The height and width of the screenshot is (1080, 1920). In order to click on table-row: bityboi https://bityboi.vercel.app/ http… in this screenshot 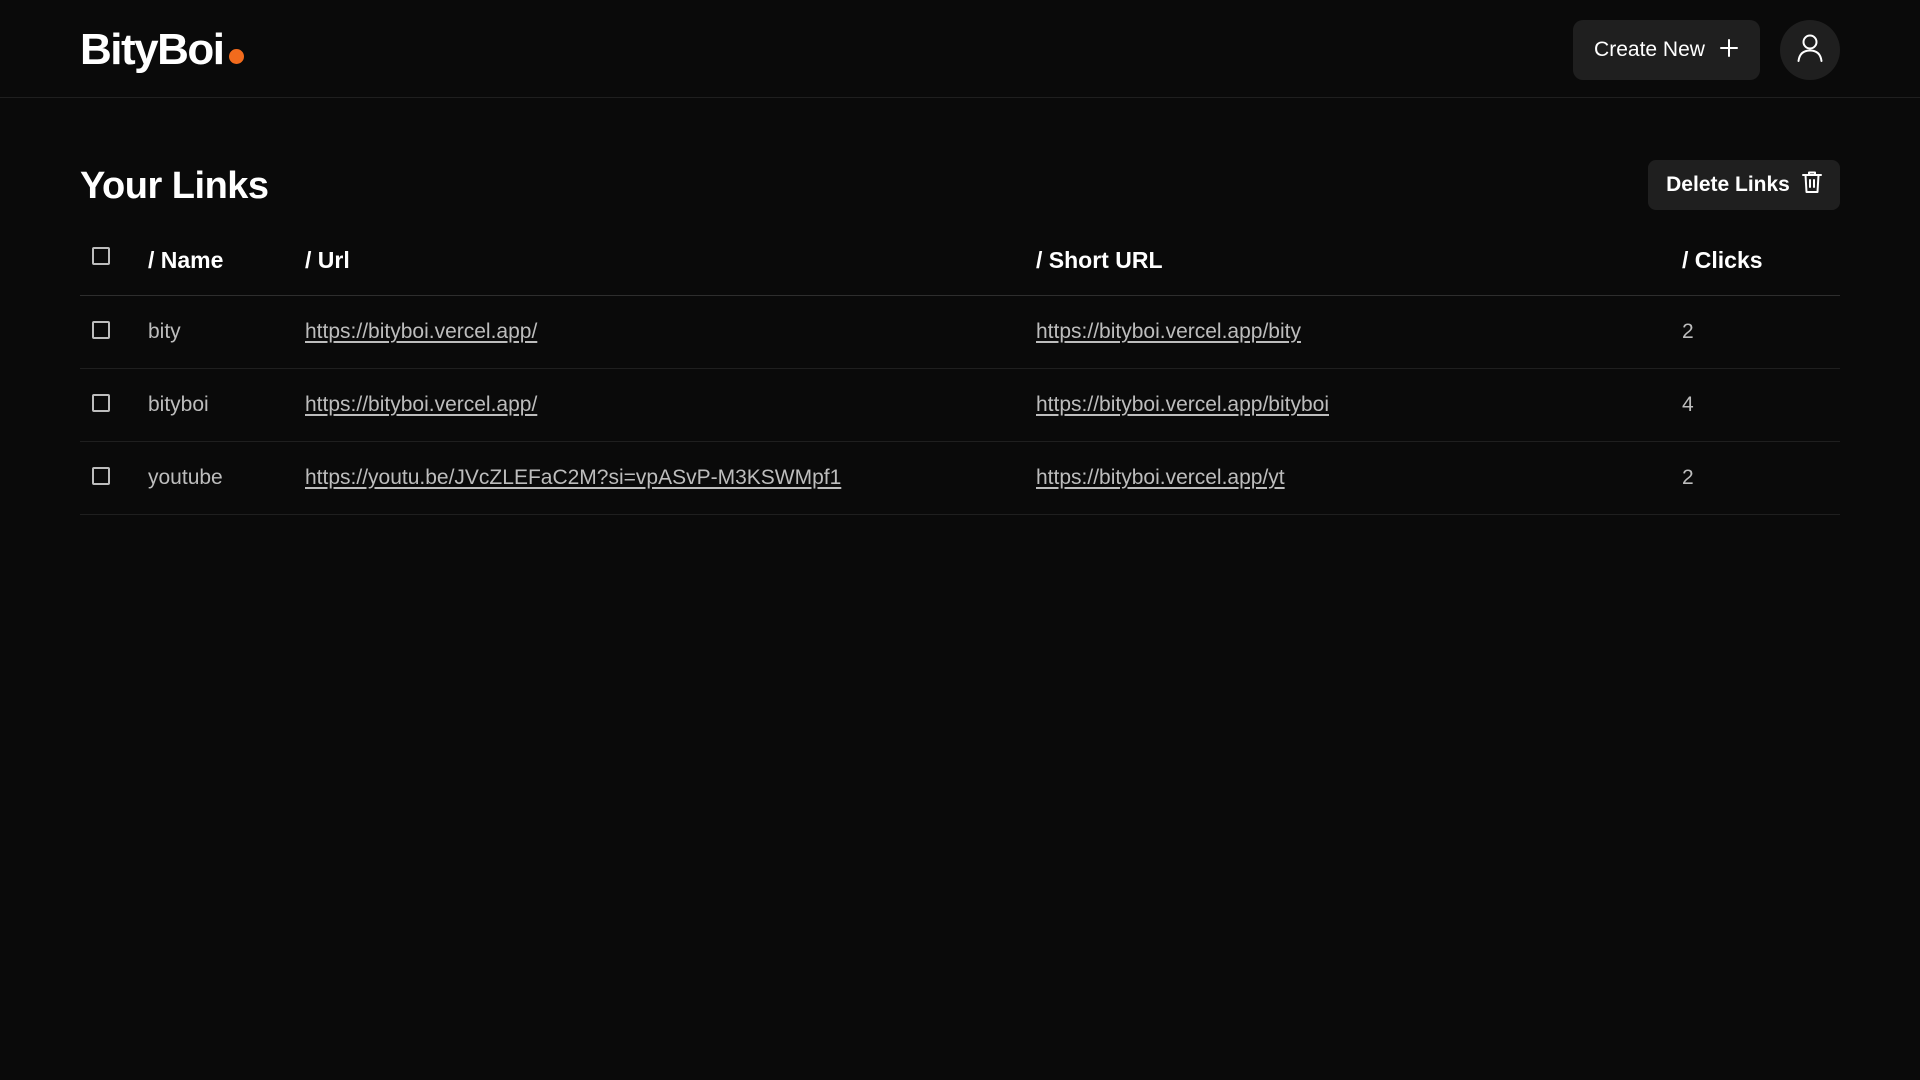, I will do `click(960, 405)`.